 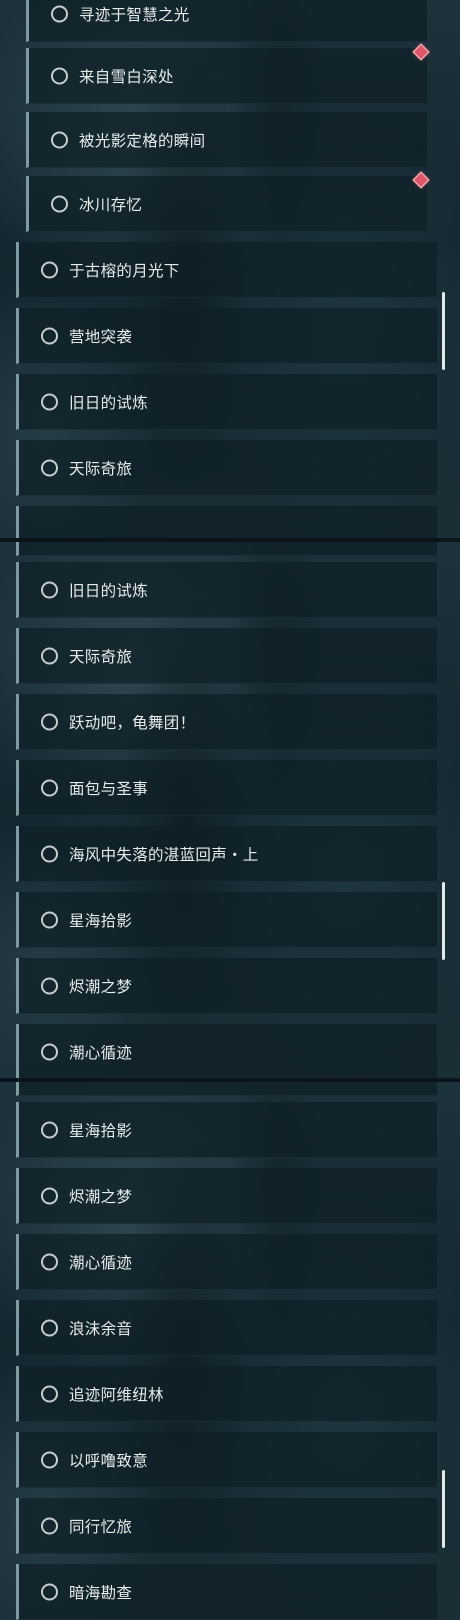 I want to click on quest-label: 于古榕的月光下, so click(x=124, y=270).